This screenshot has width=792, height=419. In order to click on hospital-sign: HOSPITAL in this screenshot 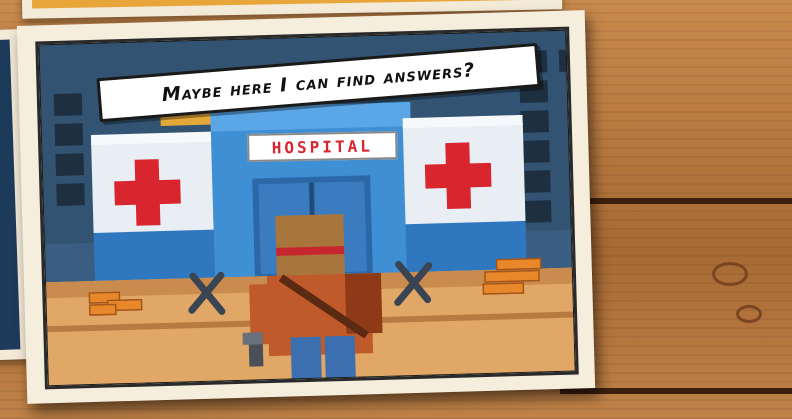, I will do `click(322, 146)`.